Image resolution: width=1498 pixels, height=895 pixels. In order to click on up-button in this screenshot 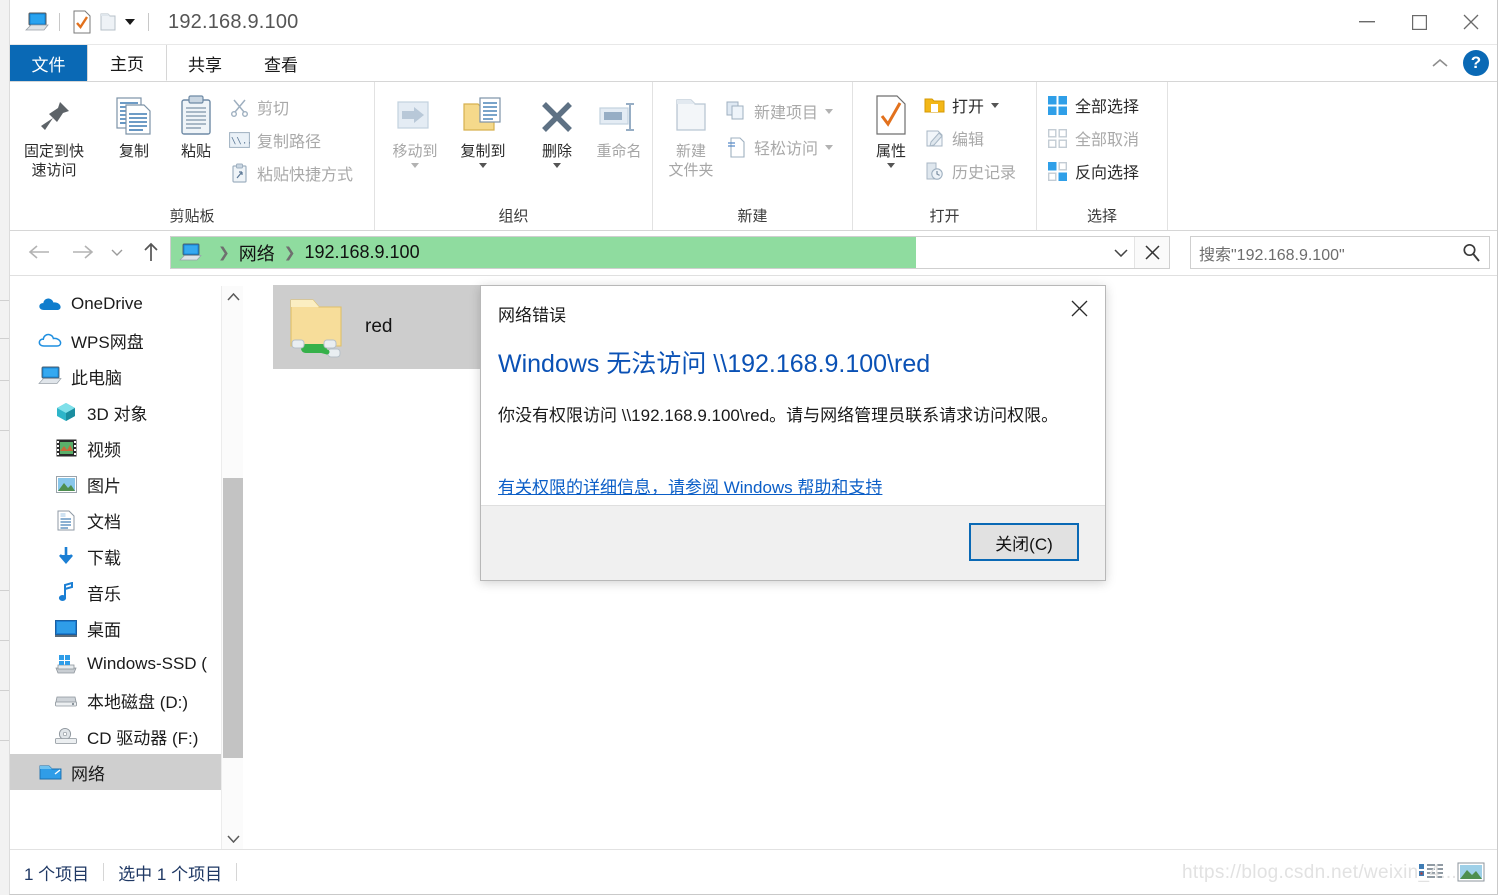, I will do `click(151, 252)`.